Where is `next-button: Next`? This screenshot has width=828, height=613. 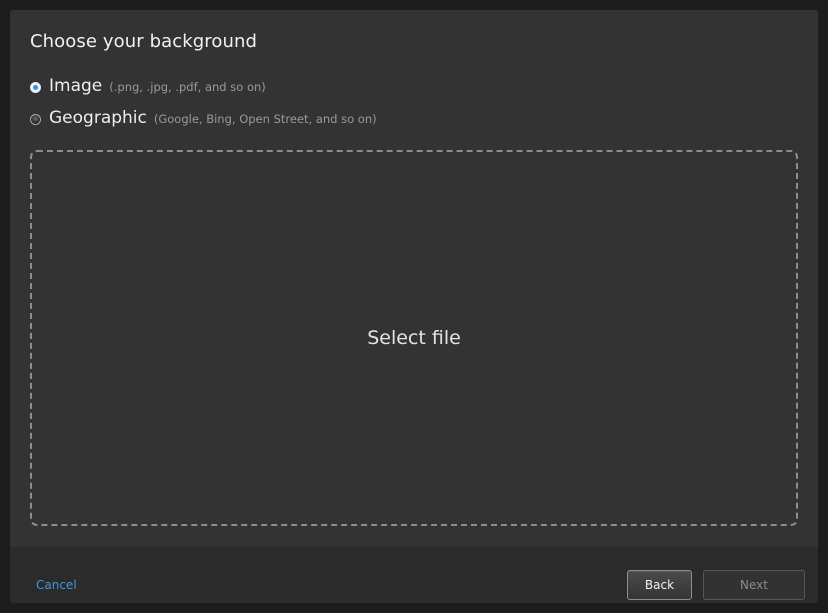
next-button: Next is located at coordinates (754, 585).